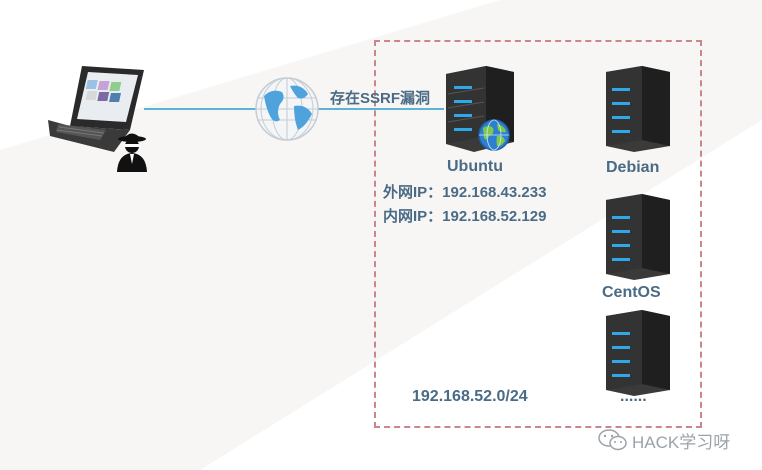  What do you see at coordinates (612, 440) in the screenshot?
I see `wechat-icon` at bounding box center [612, 440].